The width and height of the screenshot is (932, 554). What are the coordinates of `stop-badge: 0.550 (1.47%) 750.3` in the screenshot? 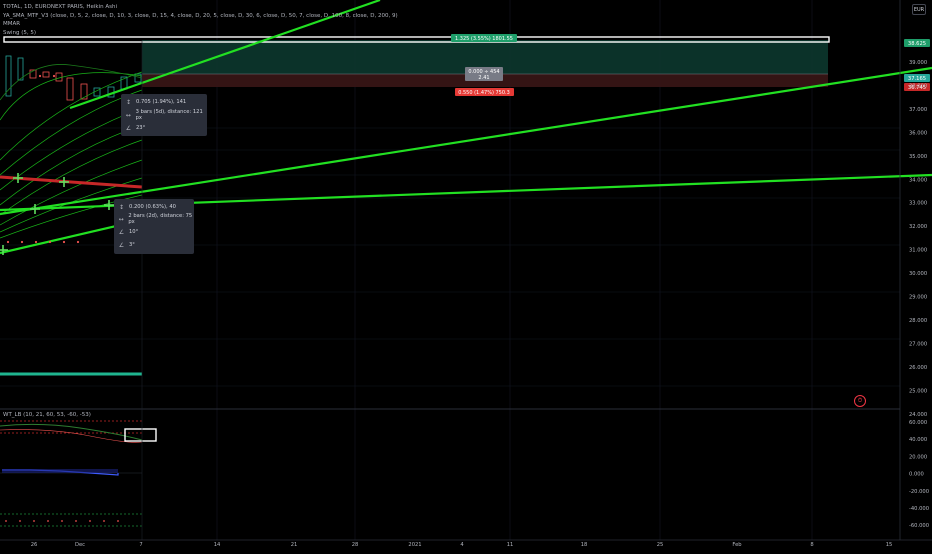 It's located at (484, 92).